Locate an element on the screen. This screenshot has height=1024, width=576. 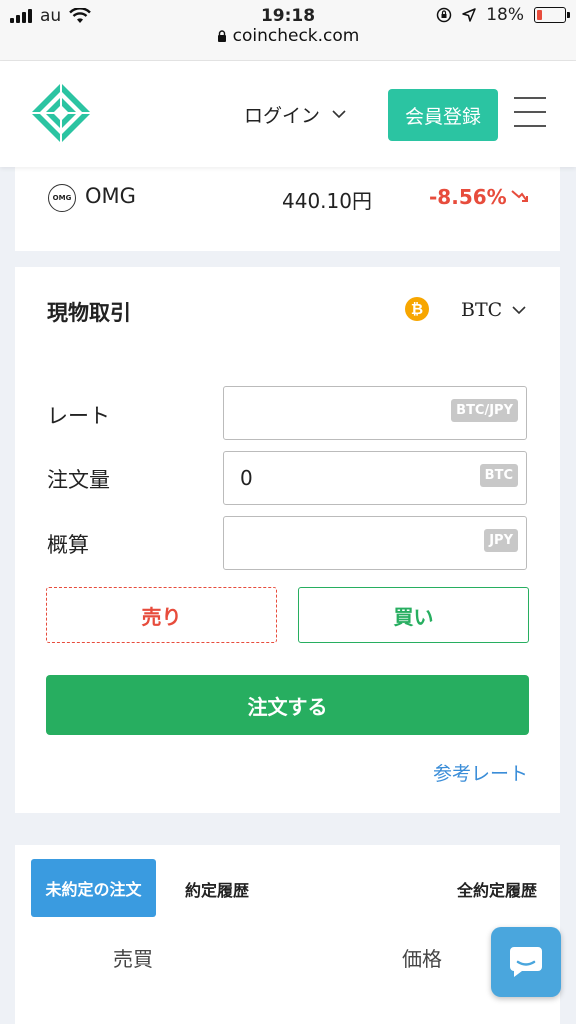
battery-percent: 18% is located at coordinates (505, 15).